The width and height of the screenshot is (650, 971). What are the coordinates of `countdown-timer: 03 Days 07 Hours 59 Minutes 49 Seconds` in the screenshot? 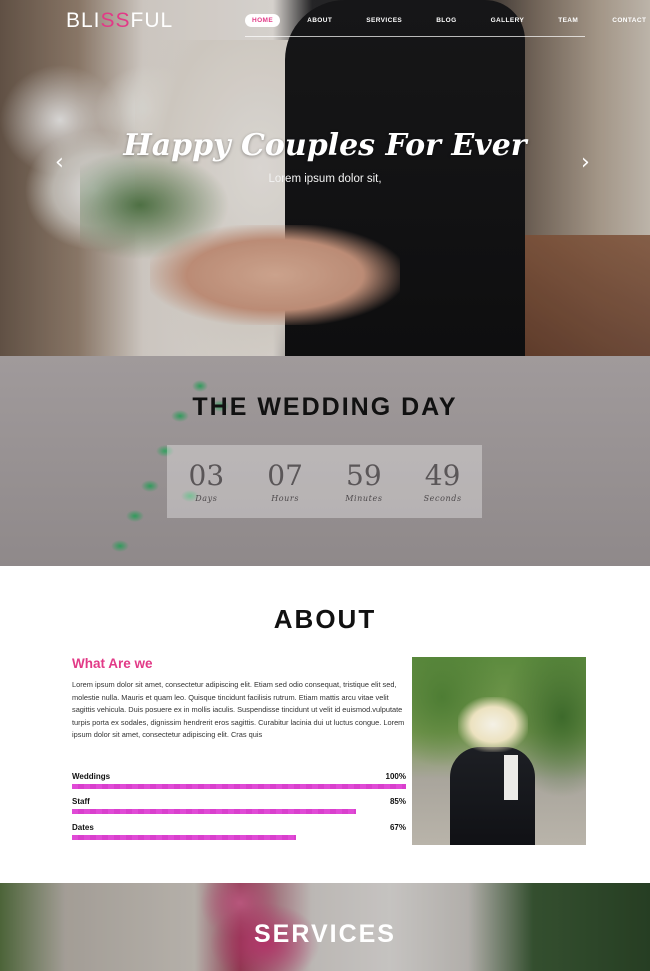 It's located at (324, 481).